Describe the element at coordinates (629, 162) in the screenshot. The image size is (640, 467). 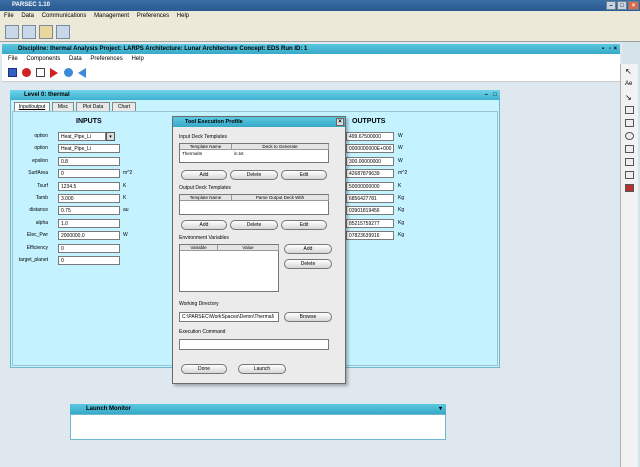
I see `calc-icon` at that location.